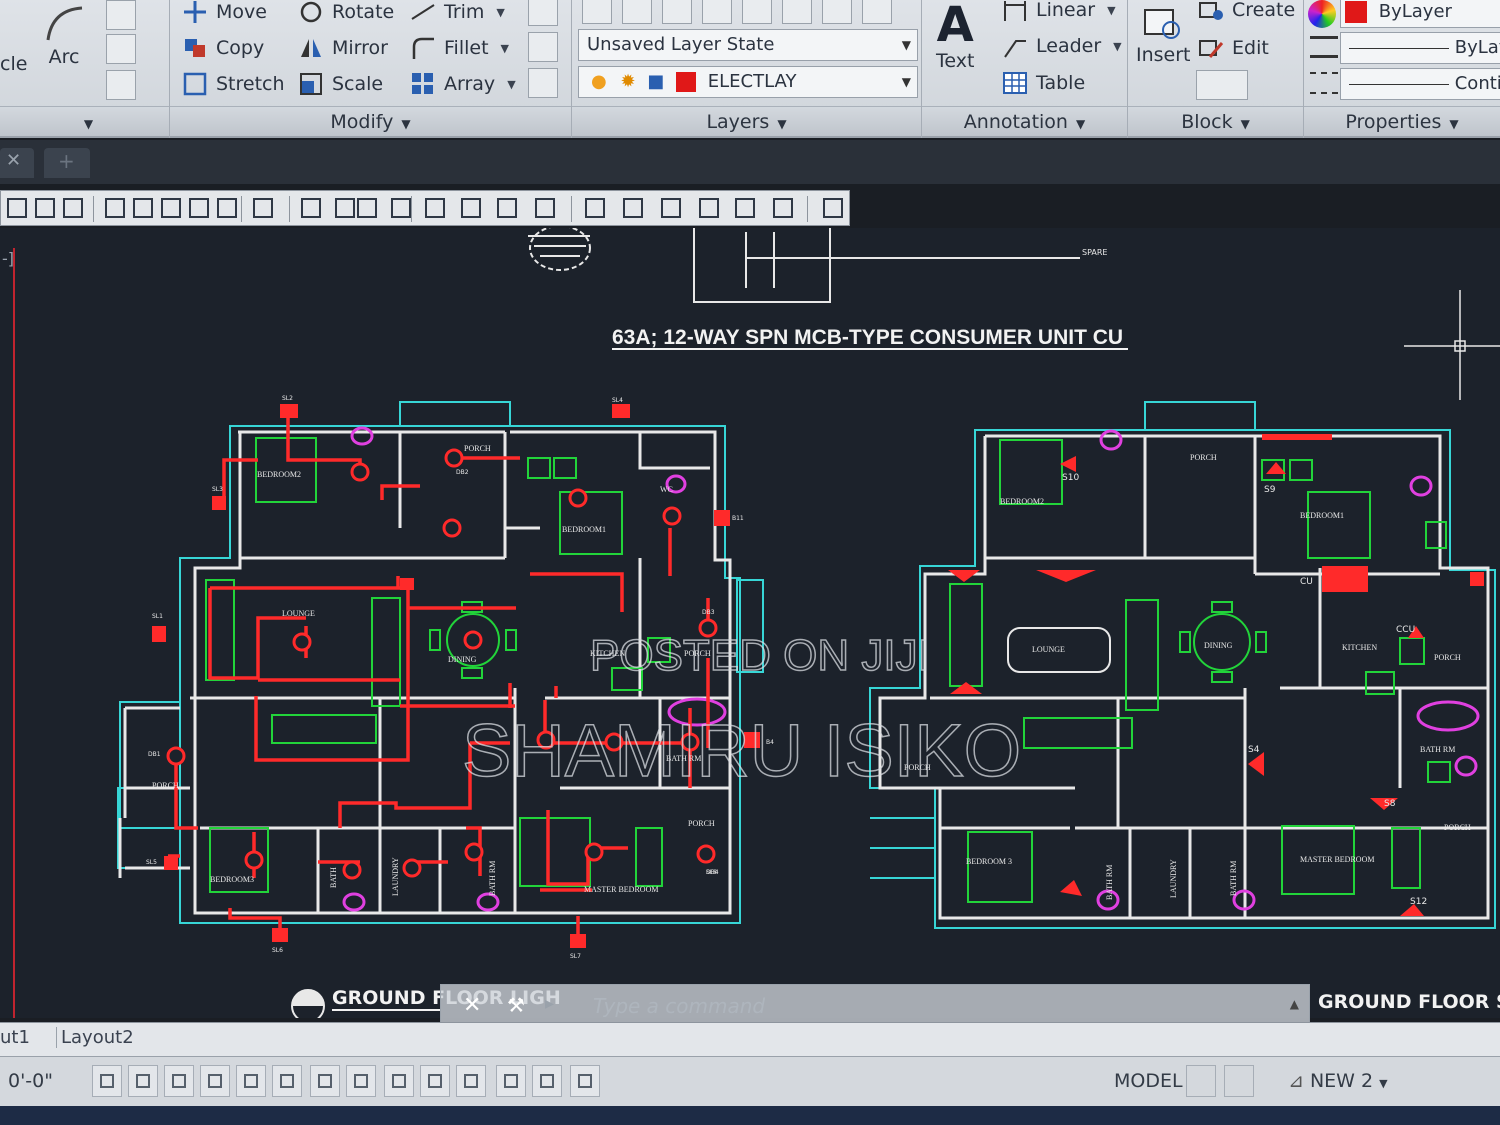 This screenshot has height=1125, width=1500. What do you see at coordinates (1246, 13) in the screenshot?
I see `create-block-tool: Create` at bounding box center [1246, 13].